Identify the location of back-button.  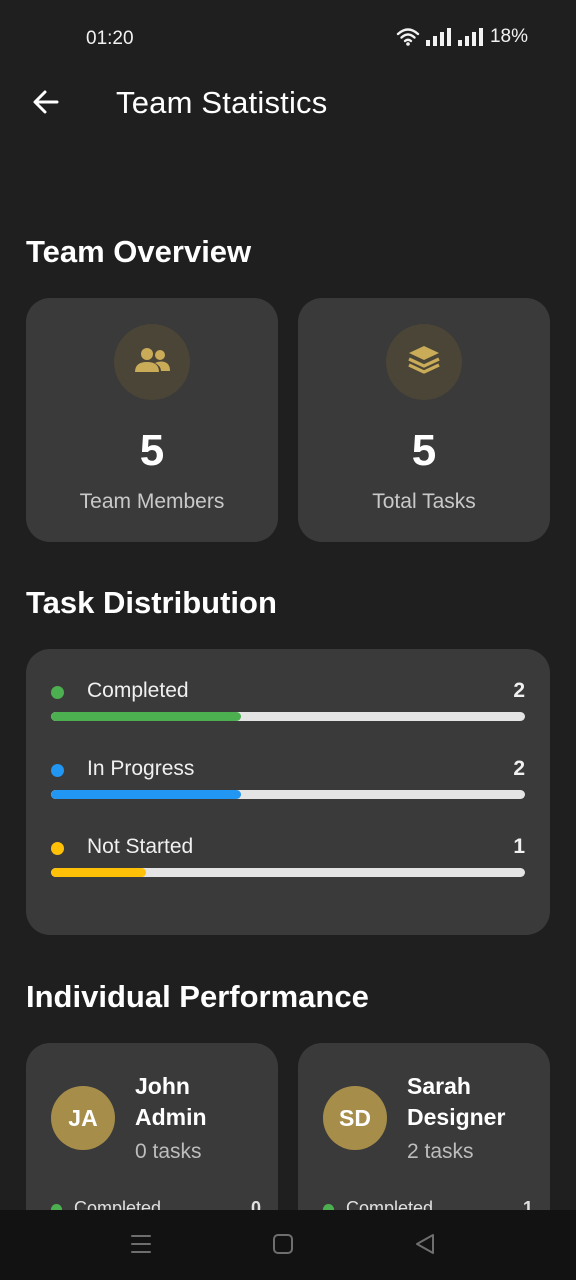
(46, 104).